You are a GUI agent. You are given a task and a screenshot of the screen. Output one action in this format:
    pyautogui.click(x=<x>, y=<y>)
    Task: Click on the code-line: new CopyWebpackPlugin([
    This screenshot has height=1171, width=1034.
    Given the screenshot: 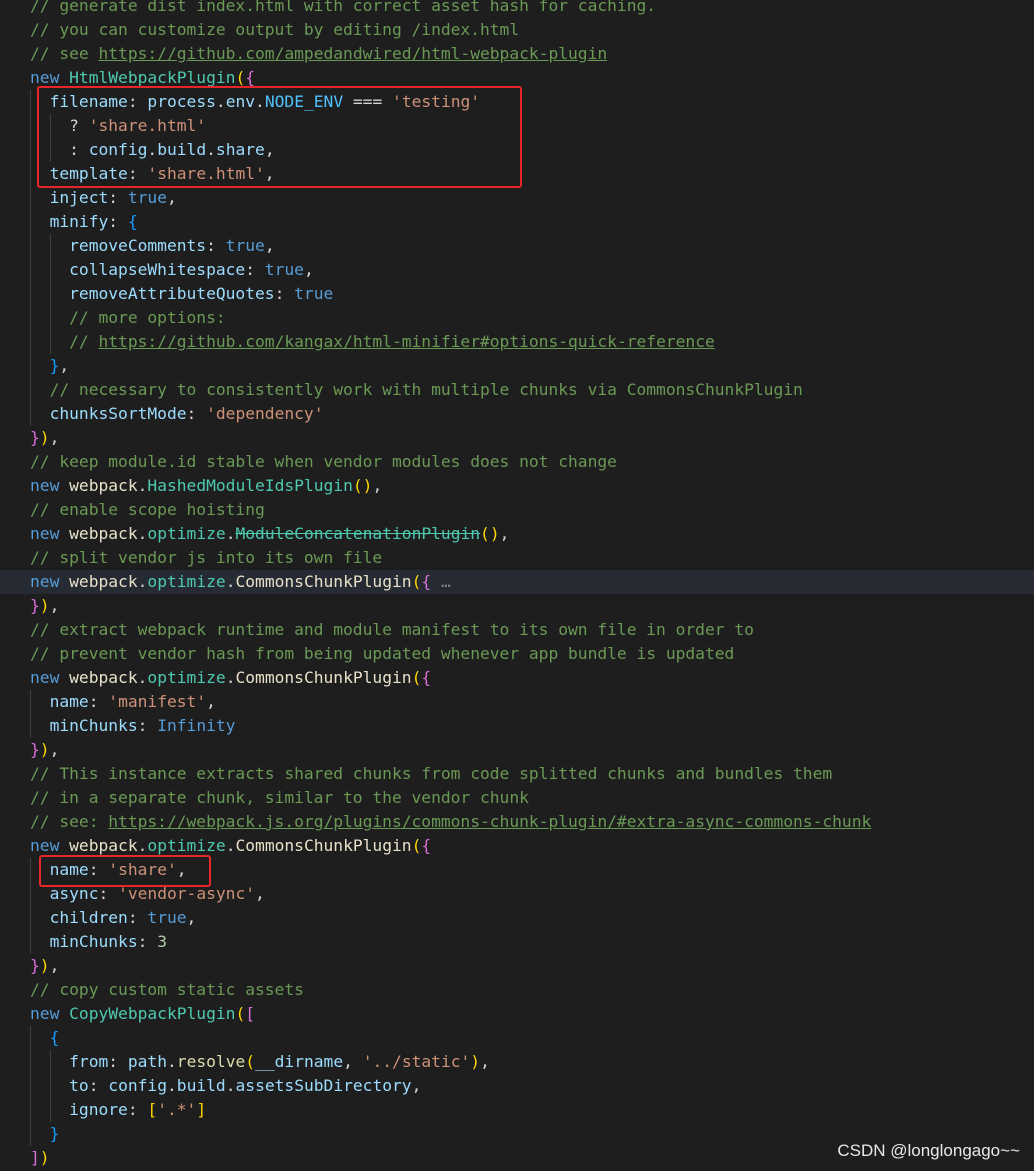 What is the action you would take?
    pyautogui.click(x=517, y=1014)
    